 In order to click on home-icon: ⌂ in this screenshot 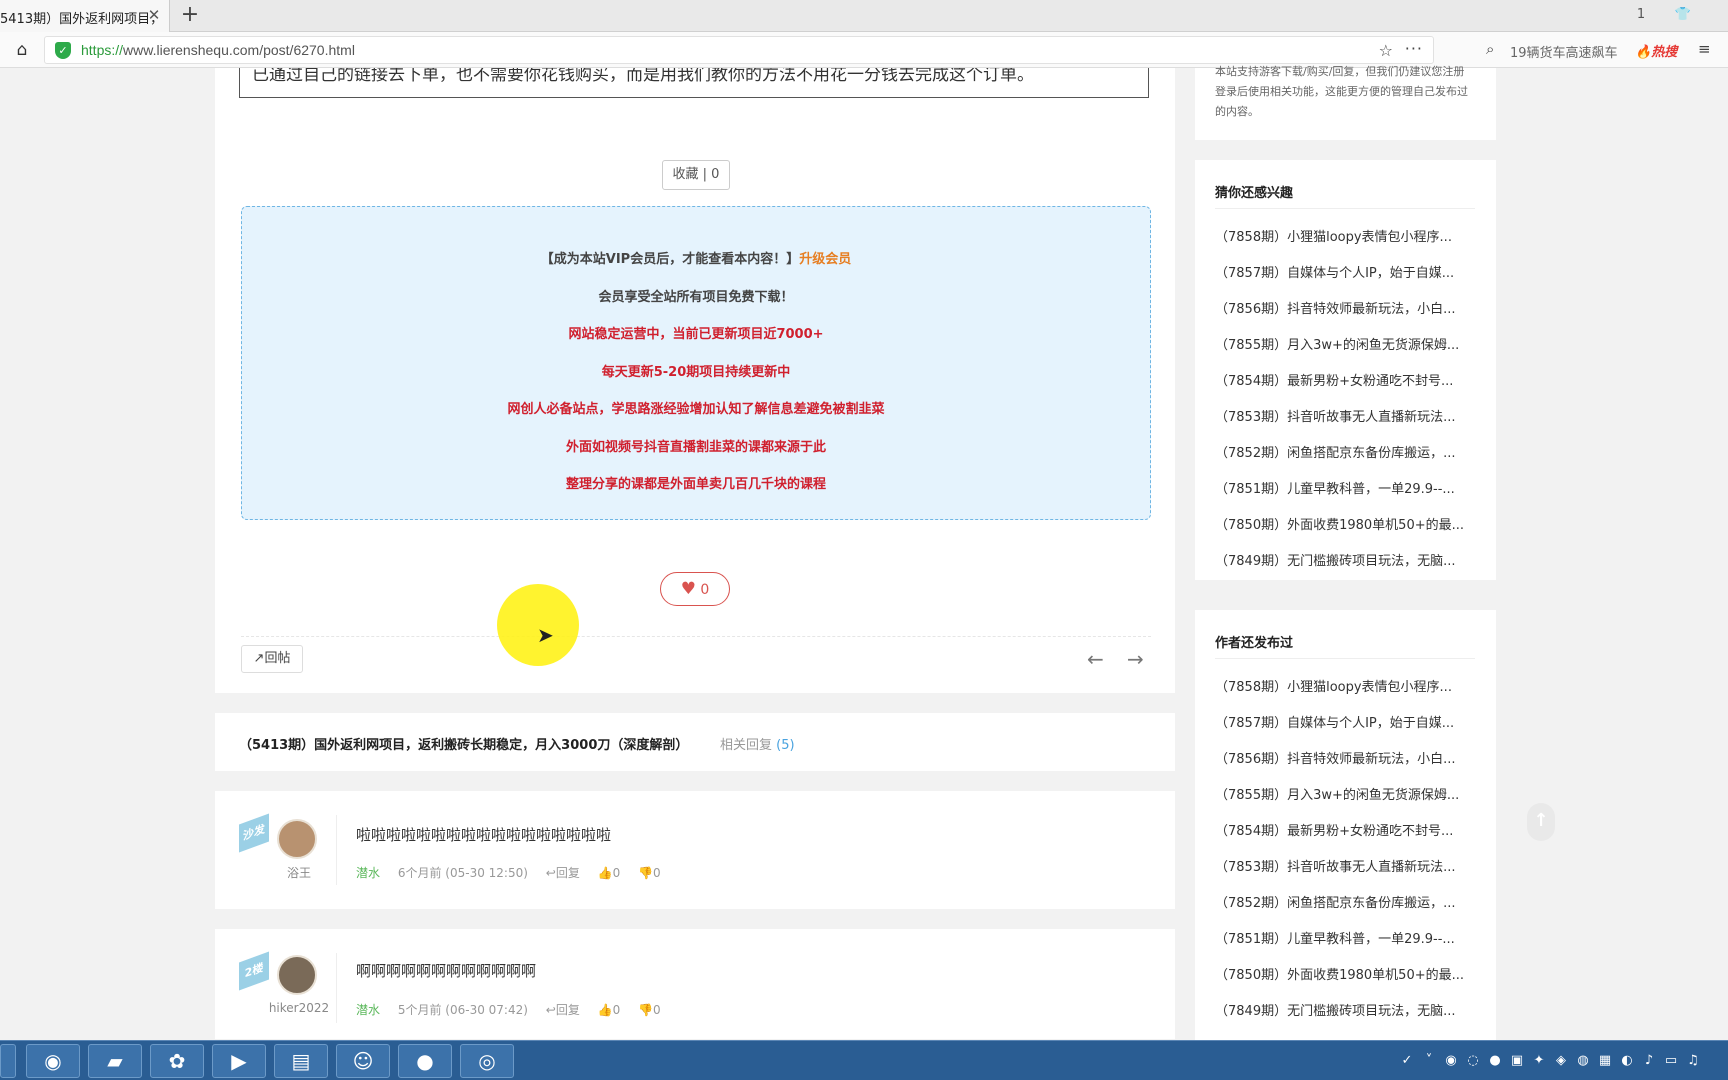, I will do `click(22, 50)`.